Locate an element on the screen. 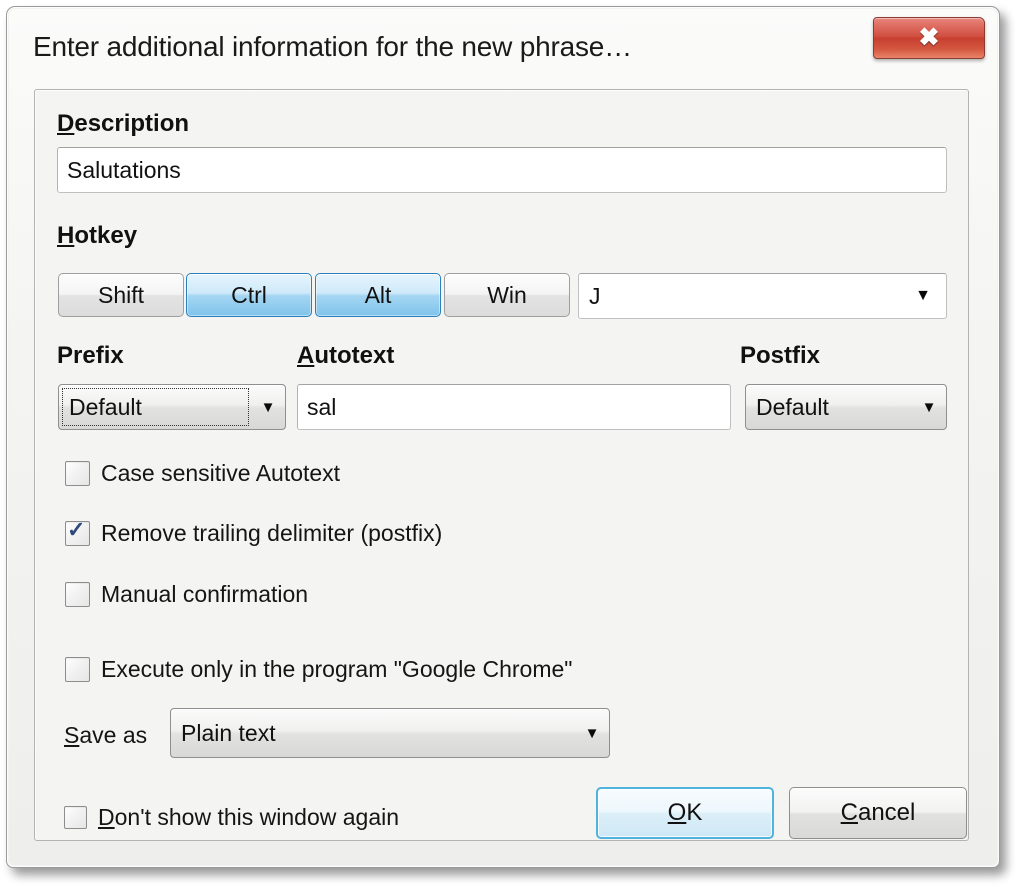  ok-button: OK is located at coordinates (685, 813).